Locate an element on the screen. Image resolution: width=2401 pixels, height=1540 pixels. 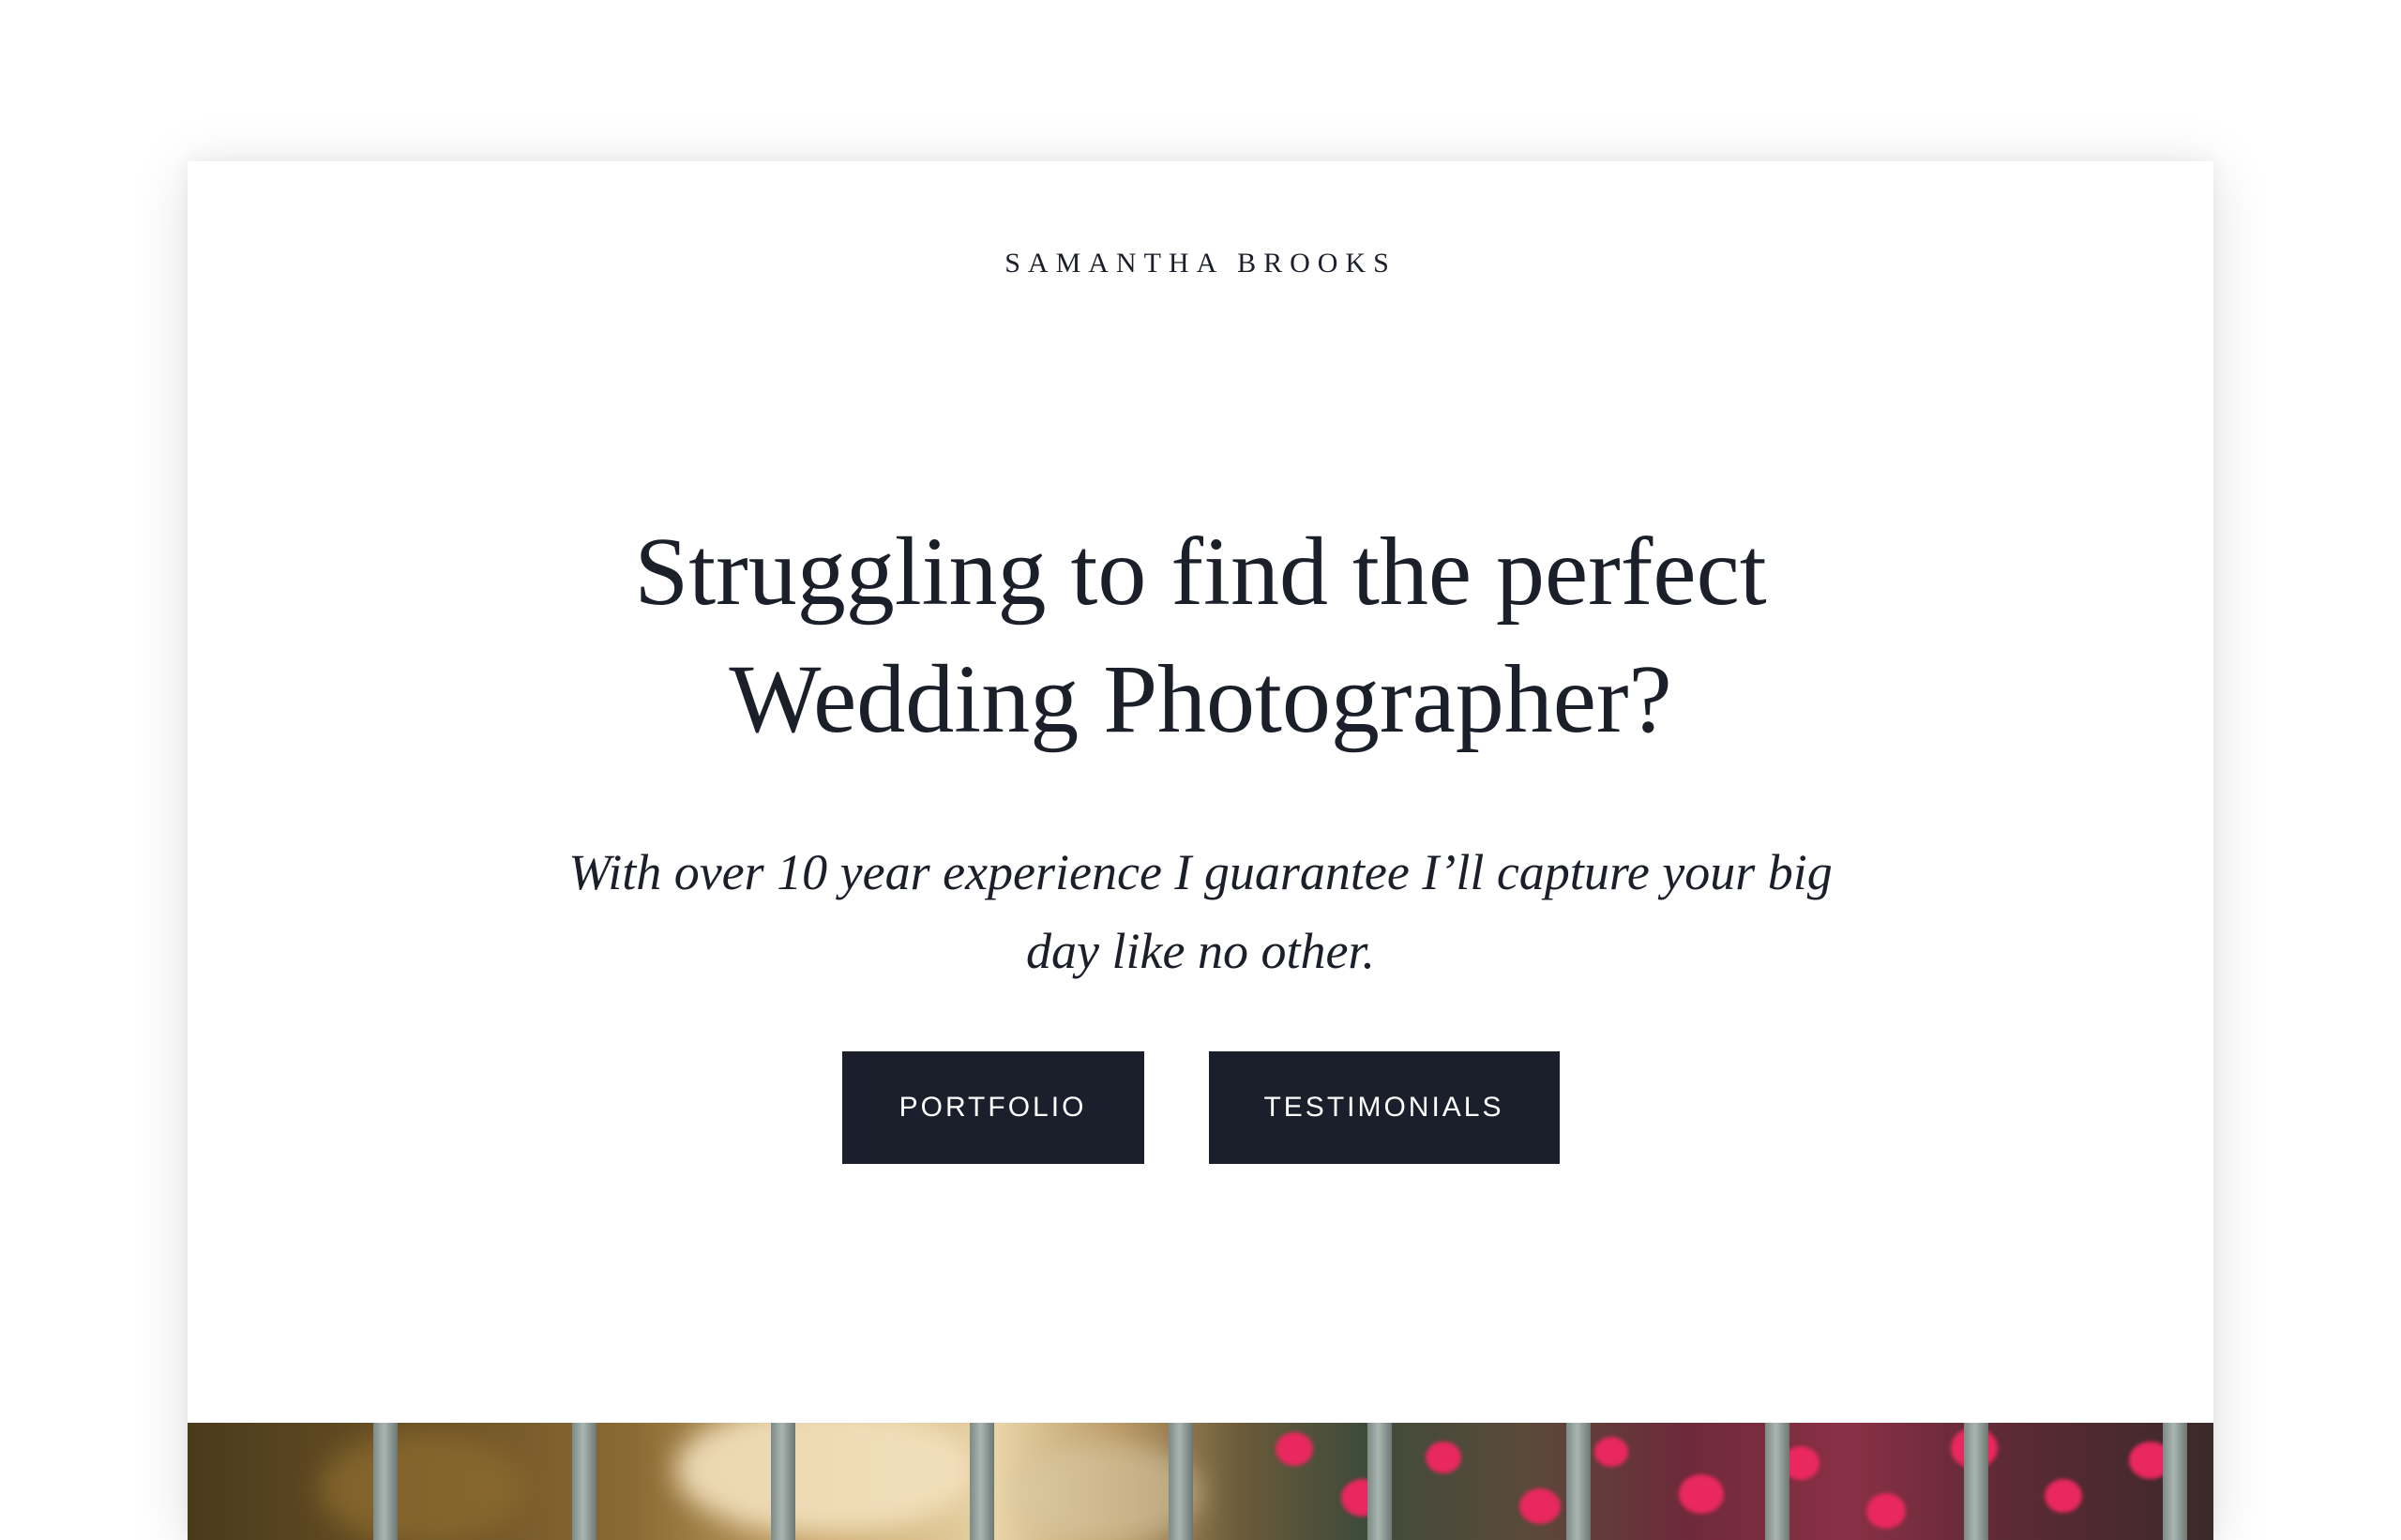
hero-headline-line2: Wedding Photographer? is located at coordinates (1200, 699).